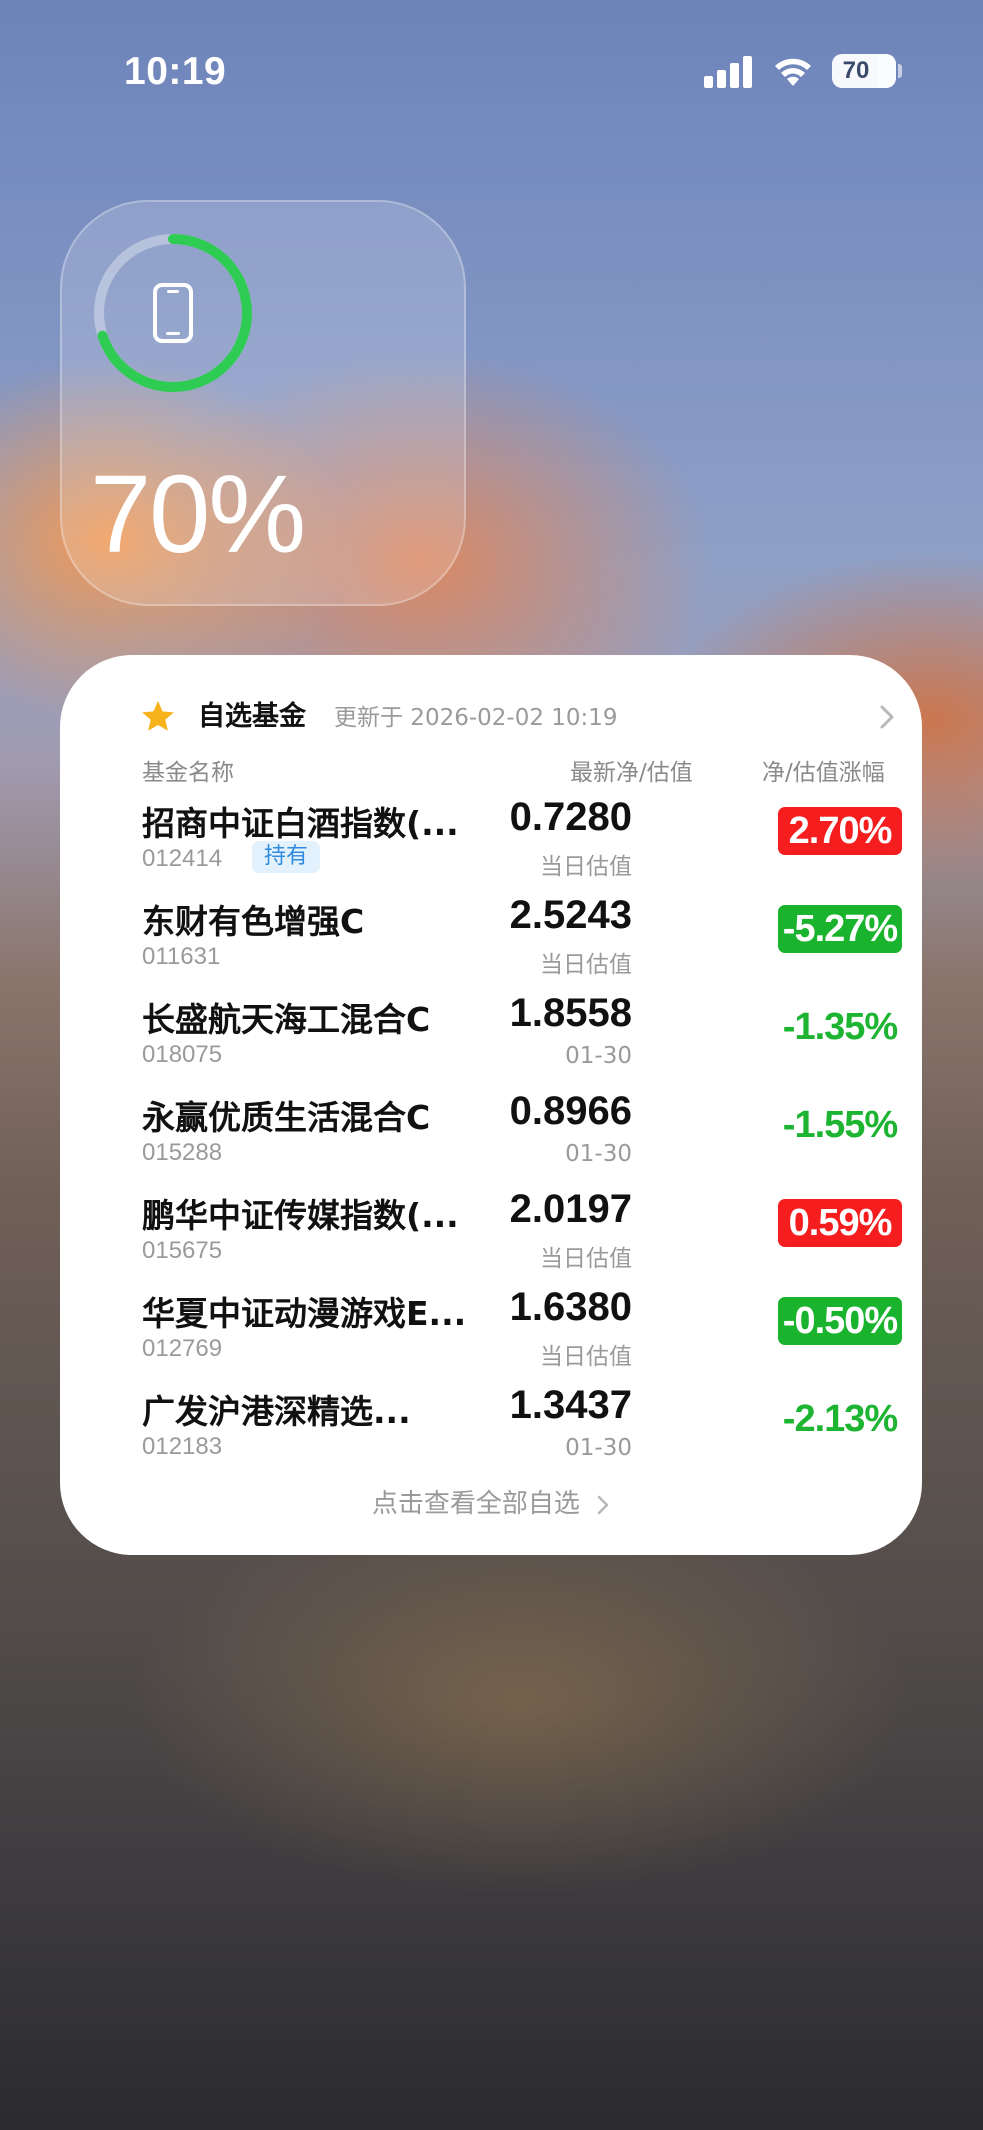 The height and width of the screenshot is (2130, 983). I want to click on holding-tag: 持有, so click(286, 857).